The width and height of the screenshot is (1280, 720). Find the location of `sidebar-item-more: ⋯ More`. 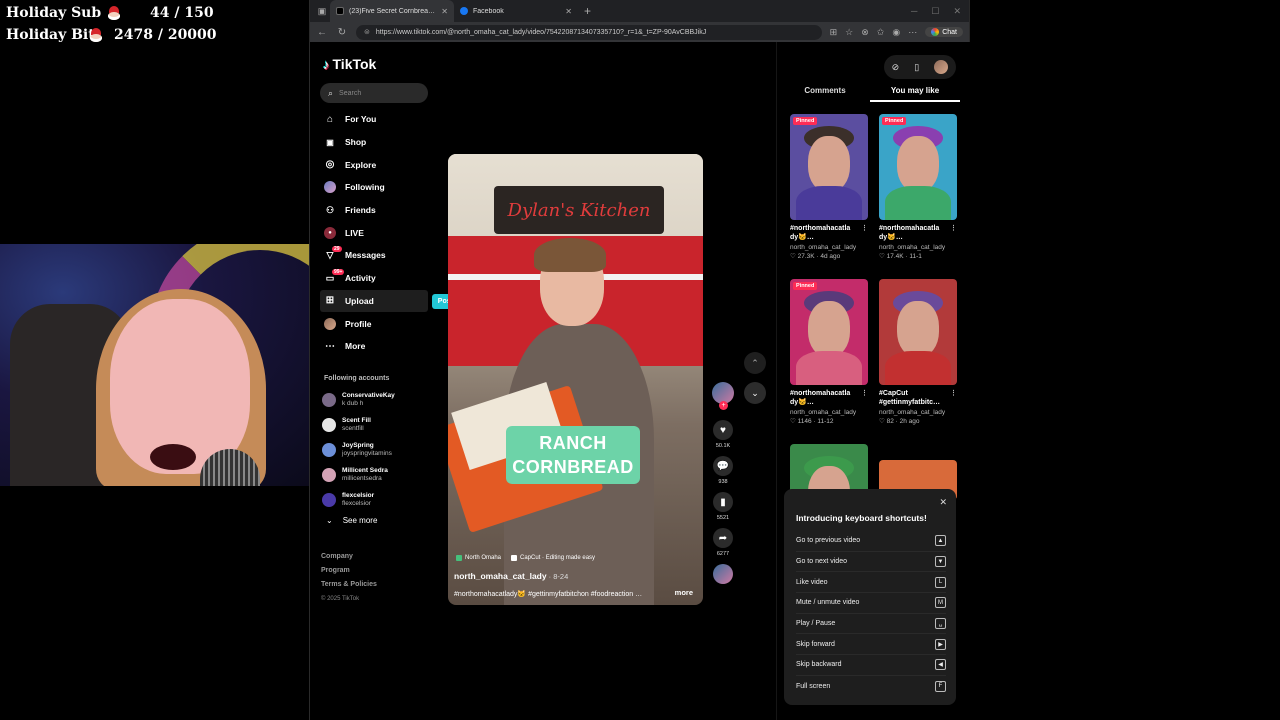

sidebar-item-more: ⋯ More is located at coordinates (374, 346).